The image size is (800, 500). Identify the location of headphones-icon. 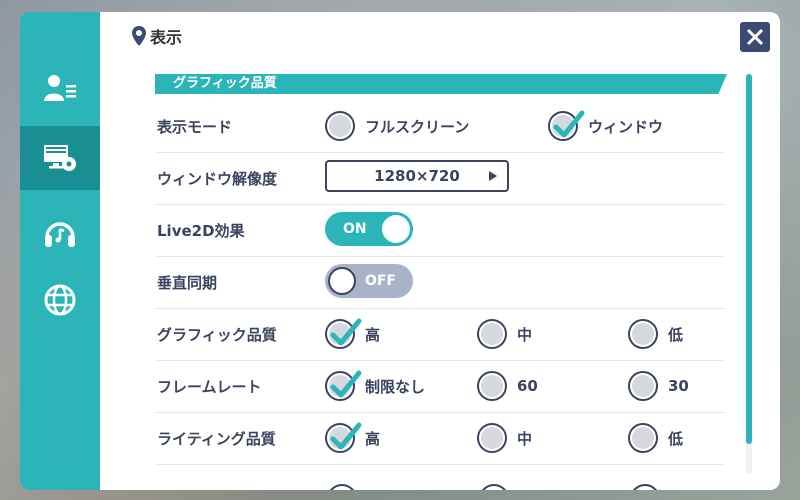
(60, 234).